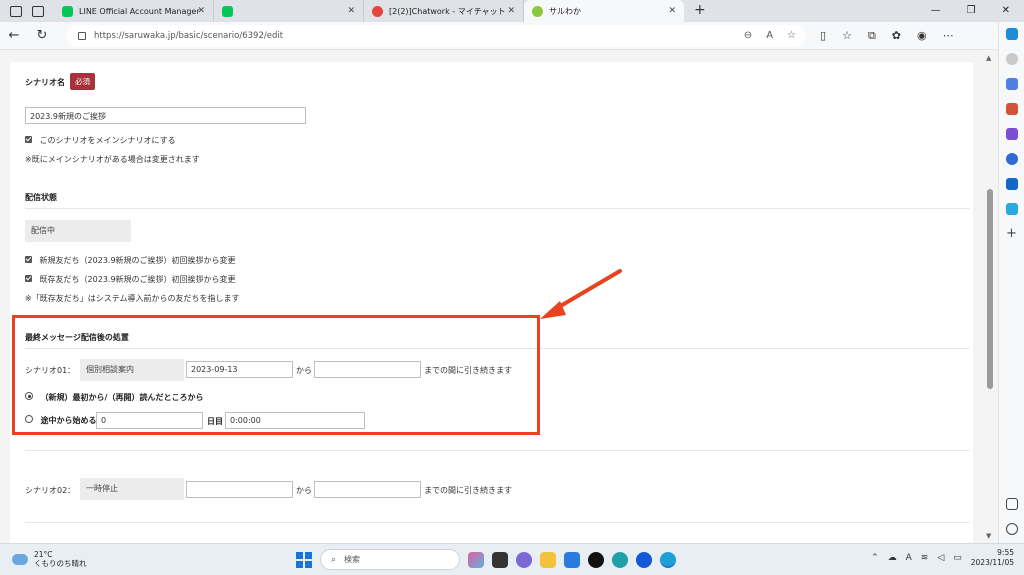 This screenshot has width=1024, height=575. Describe the element at coordinates (239, 489) in the screenshot. I see `scenario02-date-input` at that location.